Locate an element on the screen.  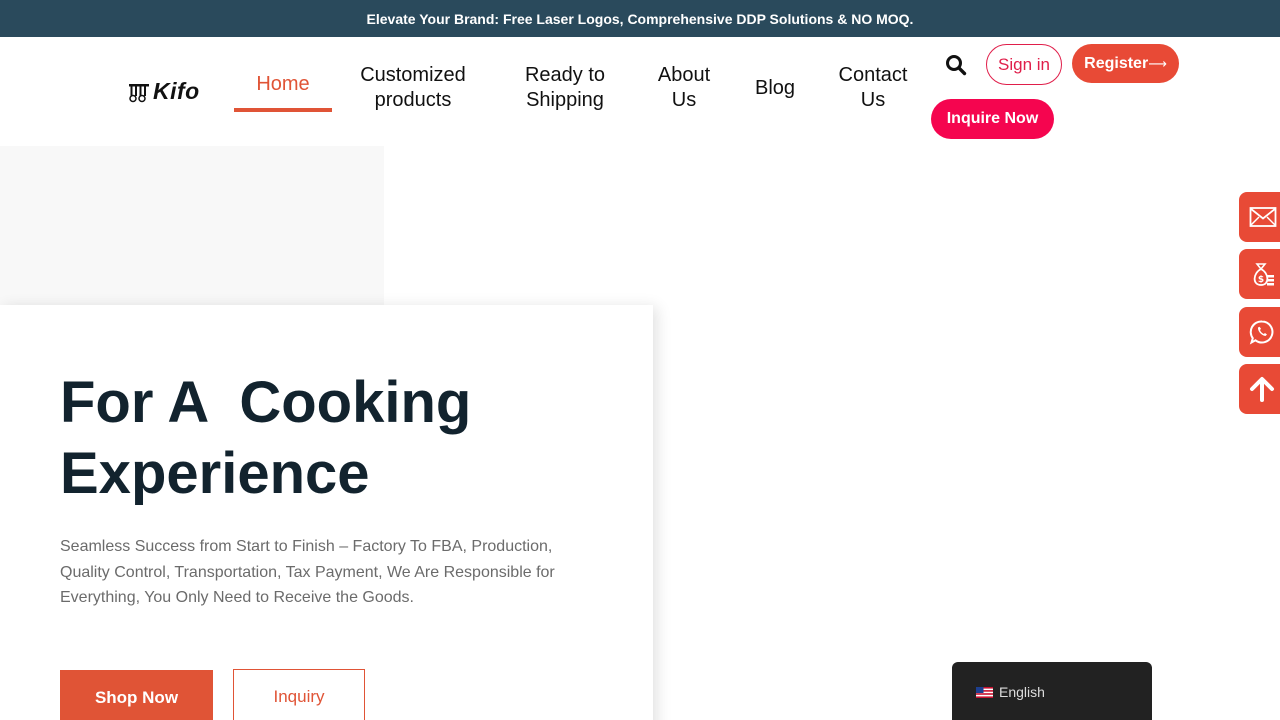
shop-now-button: Shop Now is located at coordinates (136, 695).